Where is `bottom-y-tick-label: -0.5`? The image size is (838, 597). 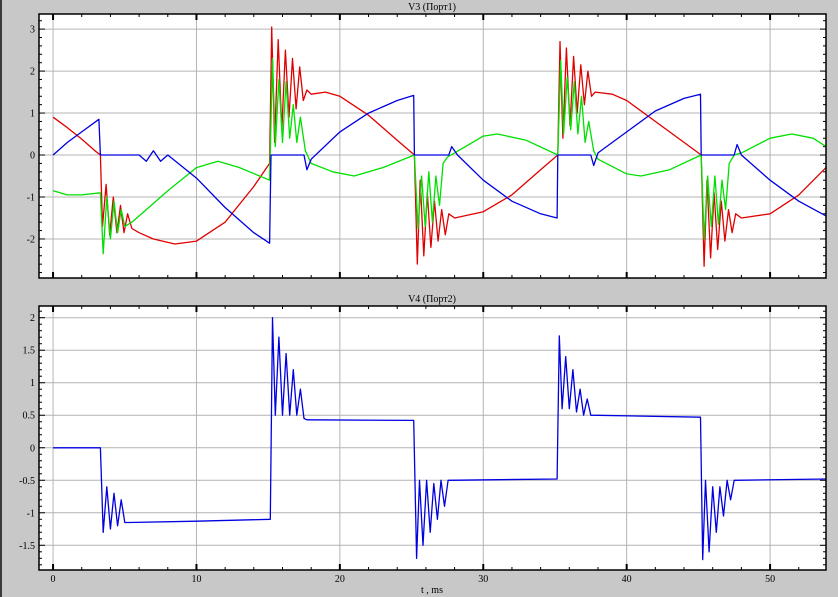 bottom-y-tick-label: -0.5 is located at coordinates (27, 481).